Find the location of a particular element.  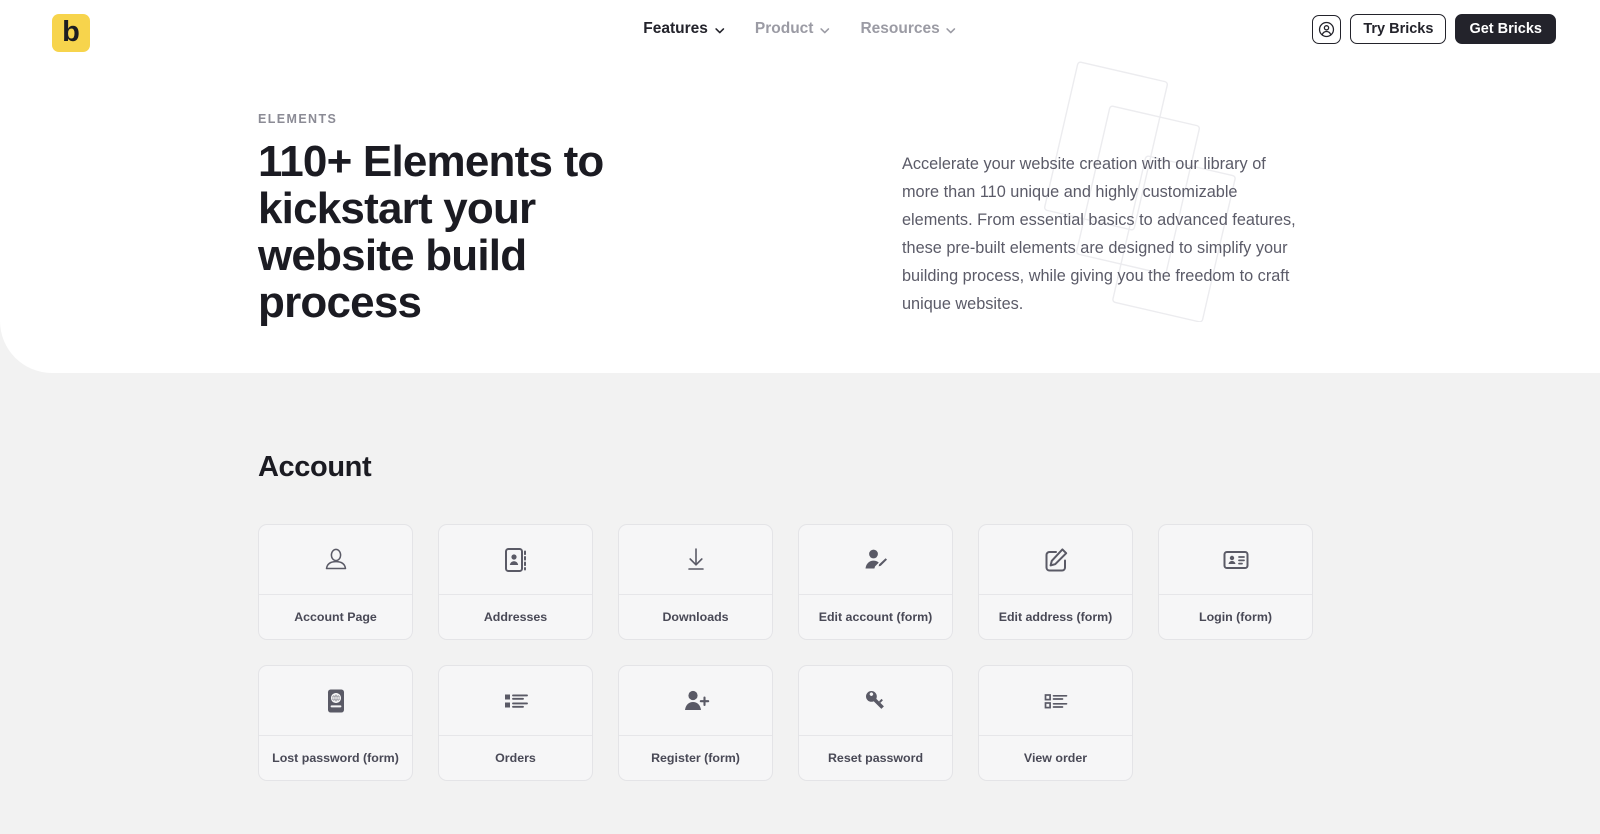

nav-actions: Try Bricks Get Bricks is located at coordinates (1434, 29).